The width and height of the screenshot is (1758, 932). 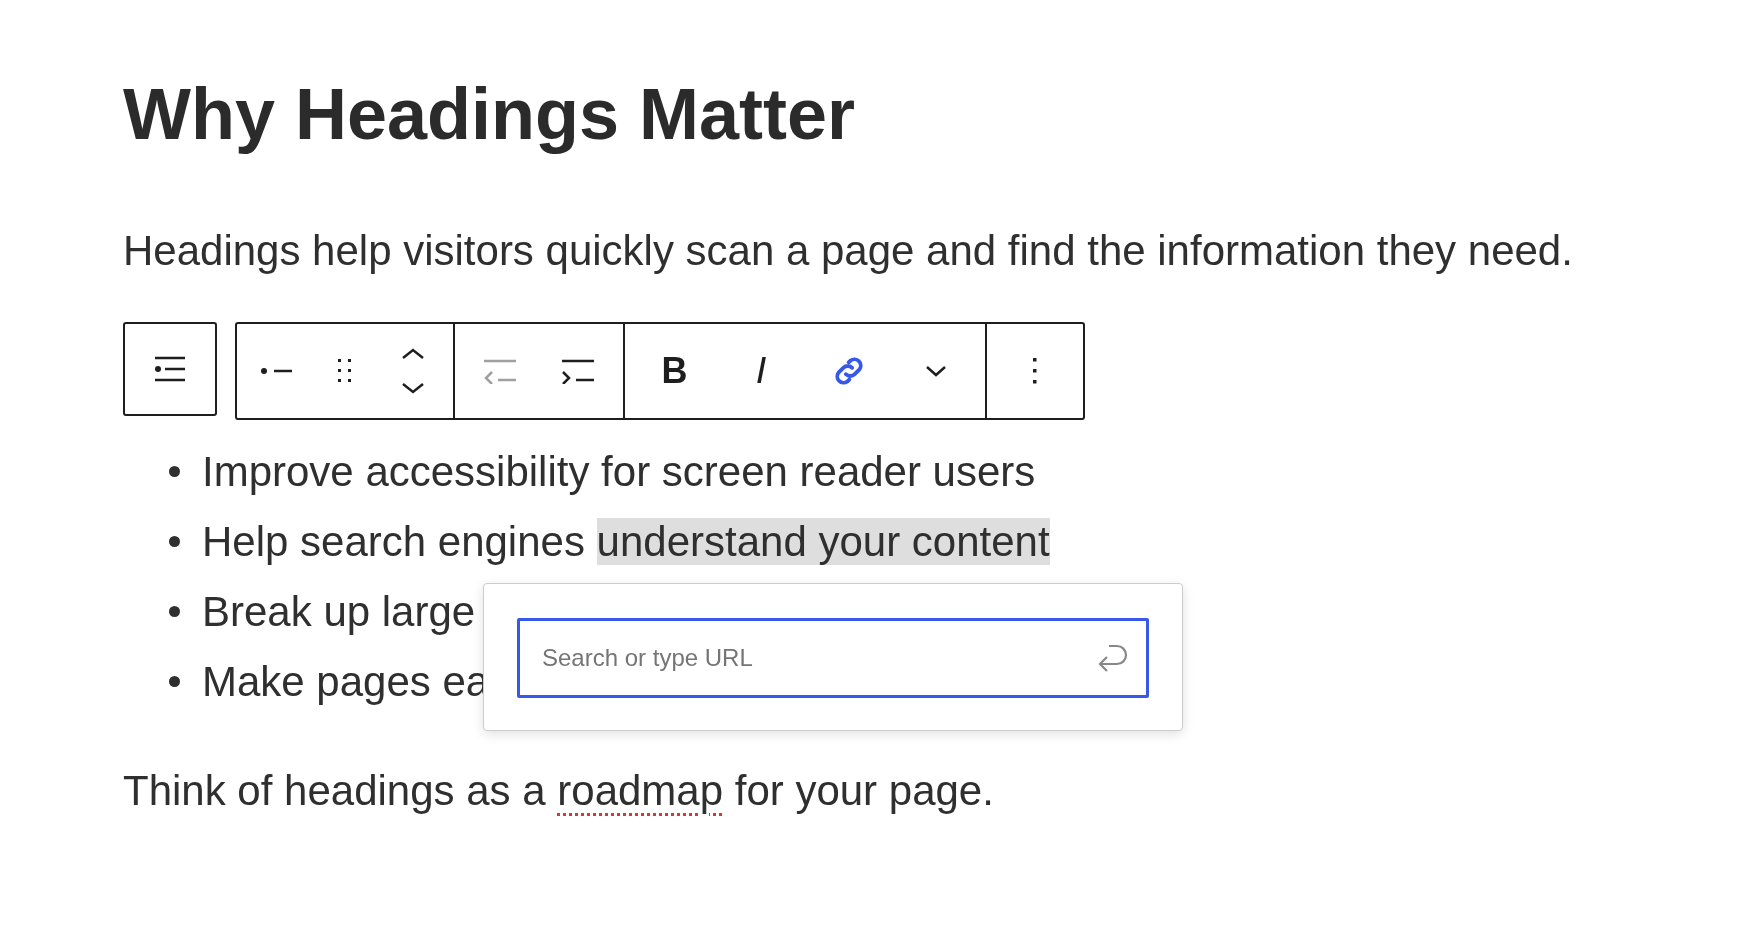 I want to click on page-heading: Why Headings Matter, so click(x=490, y=115).